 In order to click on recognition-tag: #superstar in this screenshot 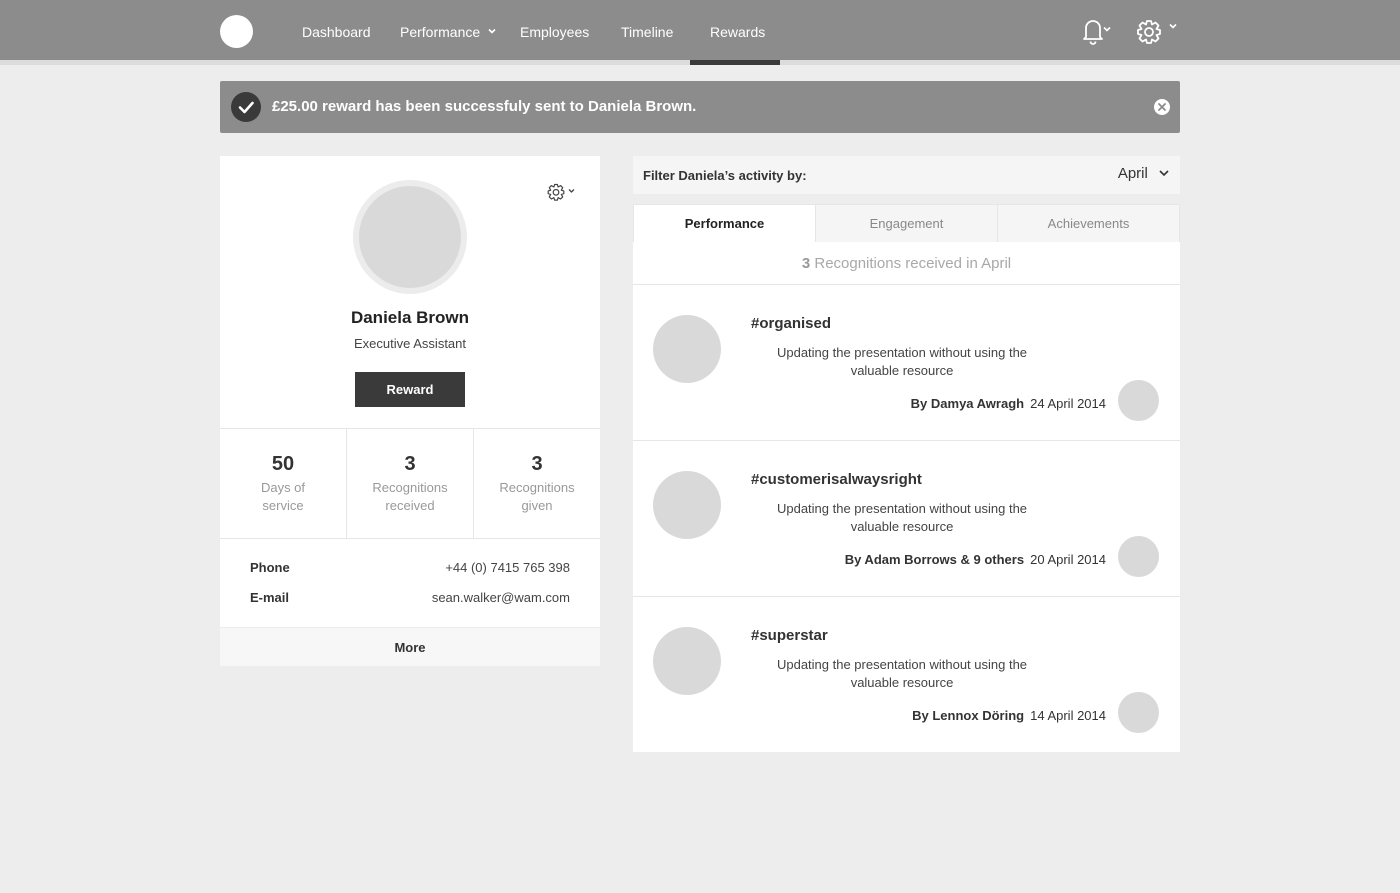, I will do `click(789, 635)`.